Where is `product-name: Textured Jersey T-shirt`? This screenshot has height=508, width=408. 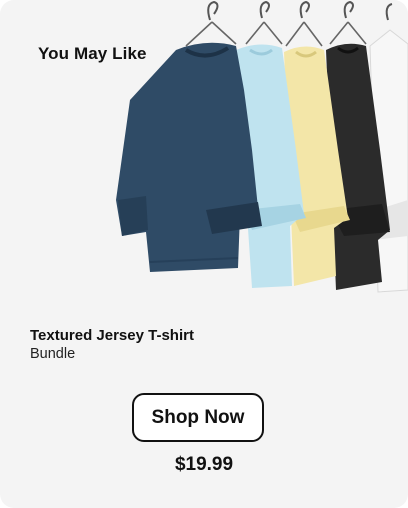 product-name: Textured Jersey T-shirt is located at coordinates (112, 335).